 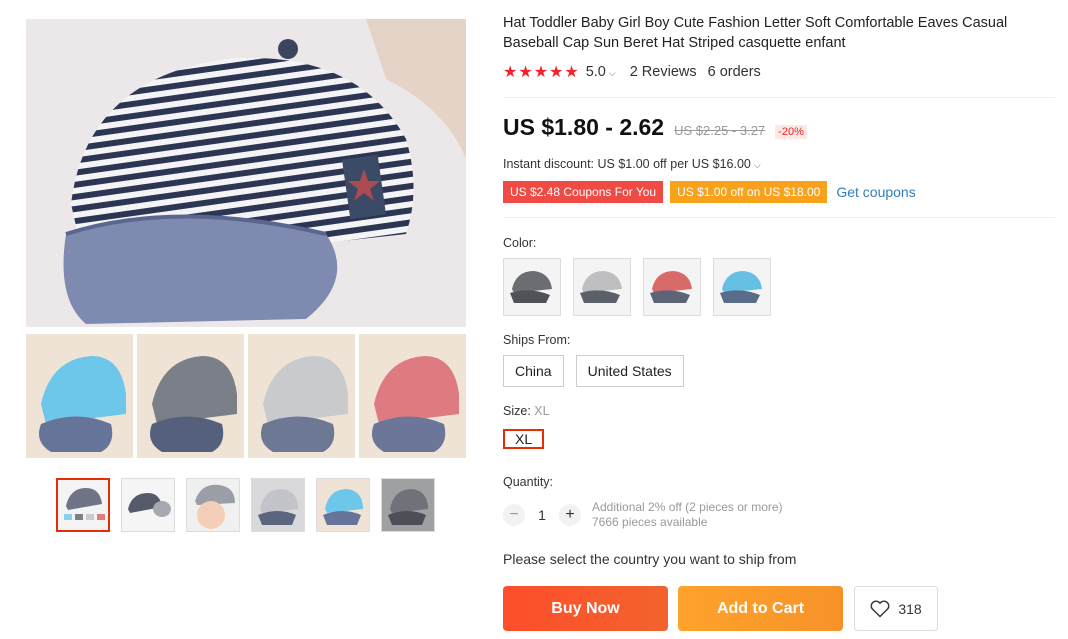 I want to click on size-label: Size: XL, so click(x=526, y=411).